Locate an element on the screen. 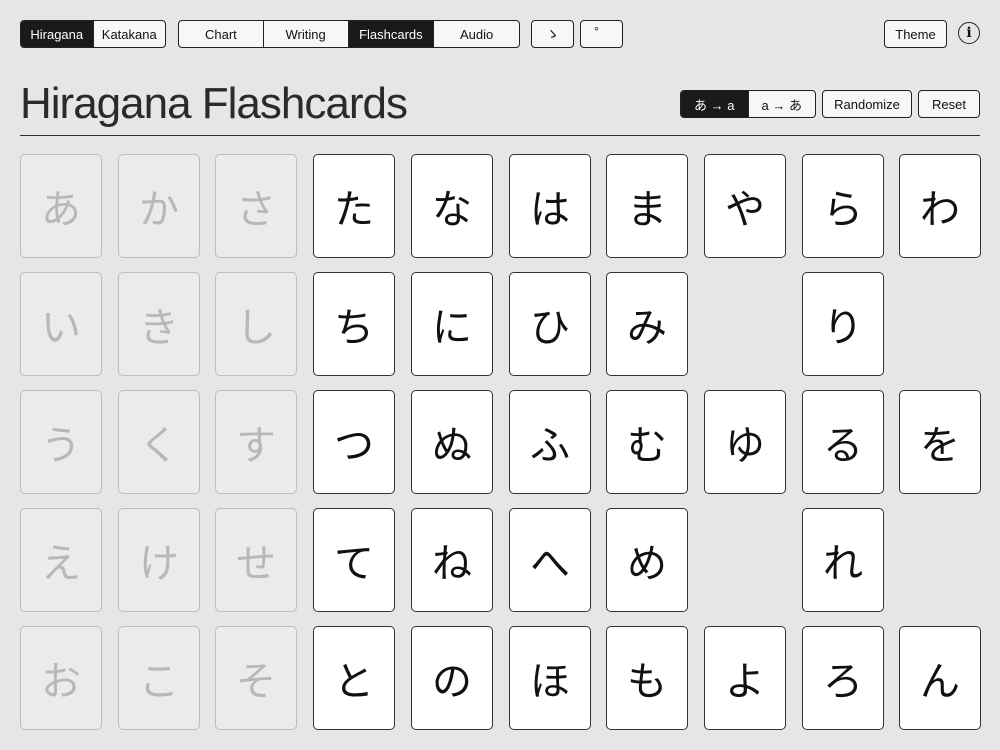  mode-kana-to-romaji: あ → a is located at coordinates (714, 104).